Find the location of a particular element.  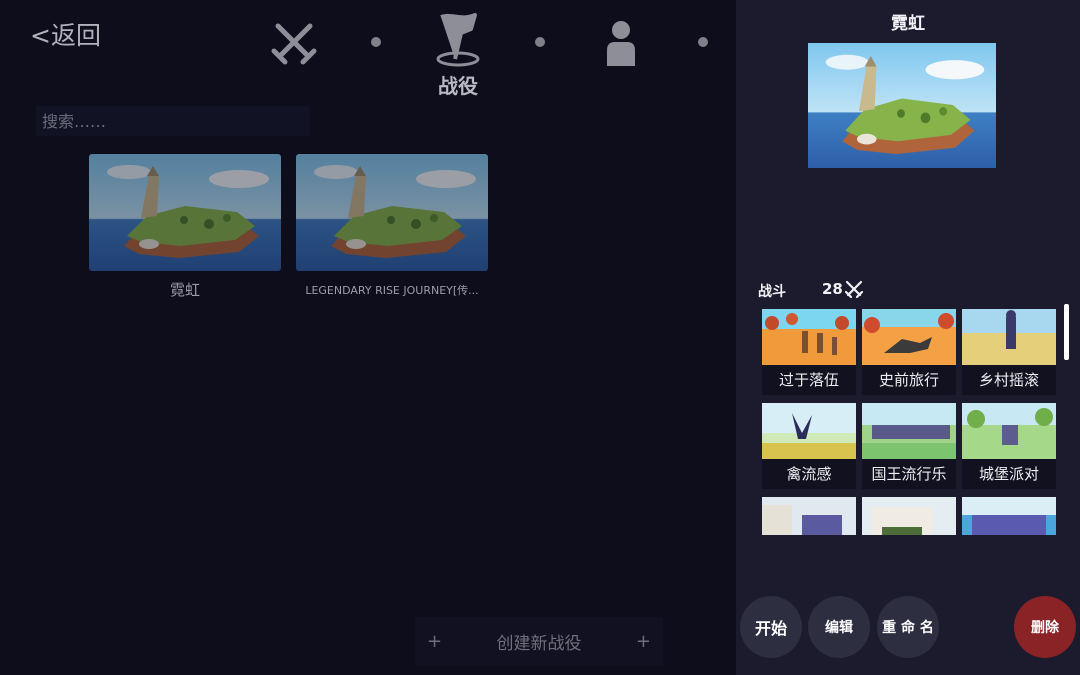

flag-icon is located at coordinates (458, 40).